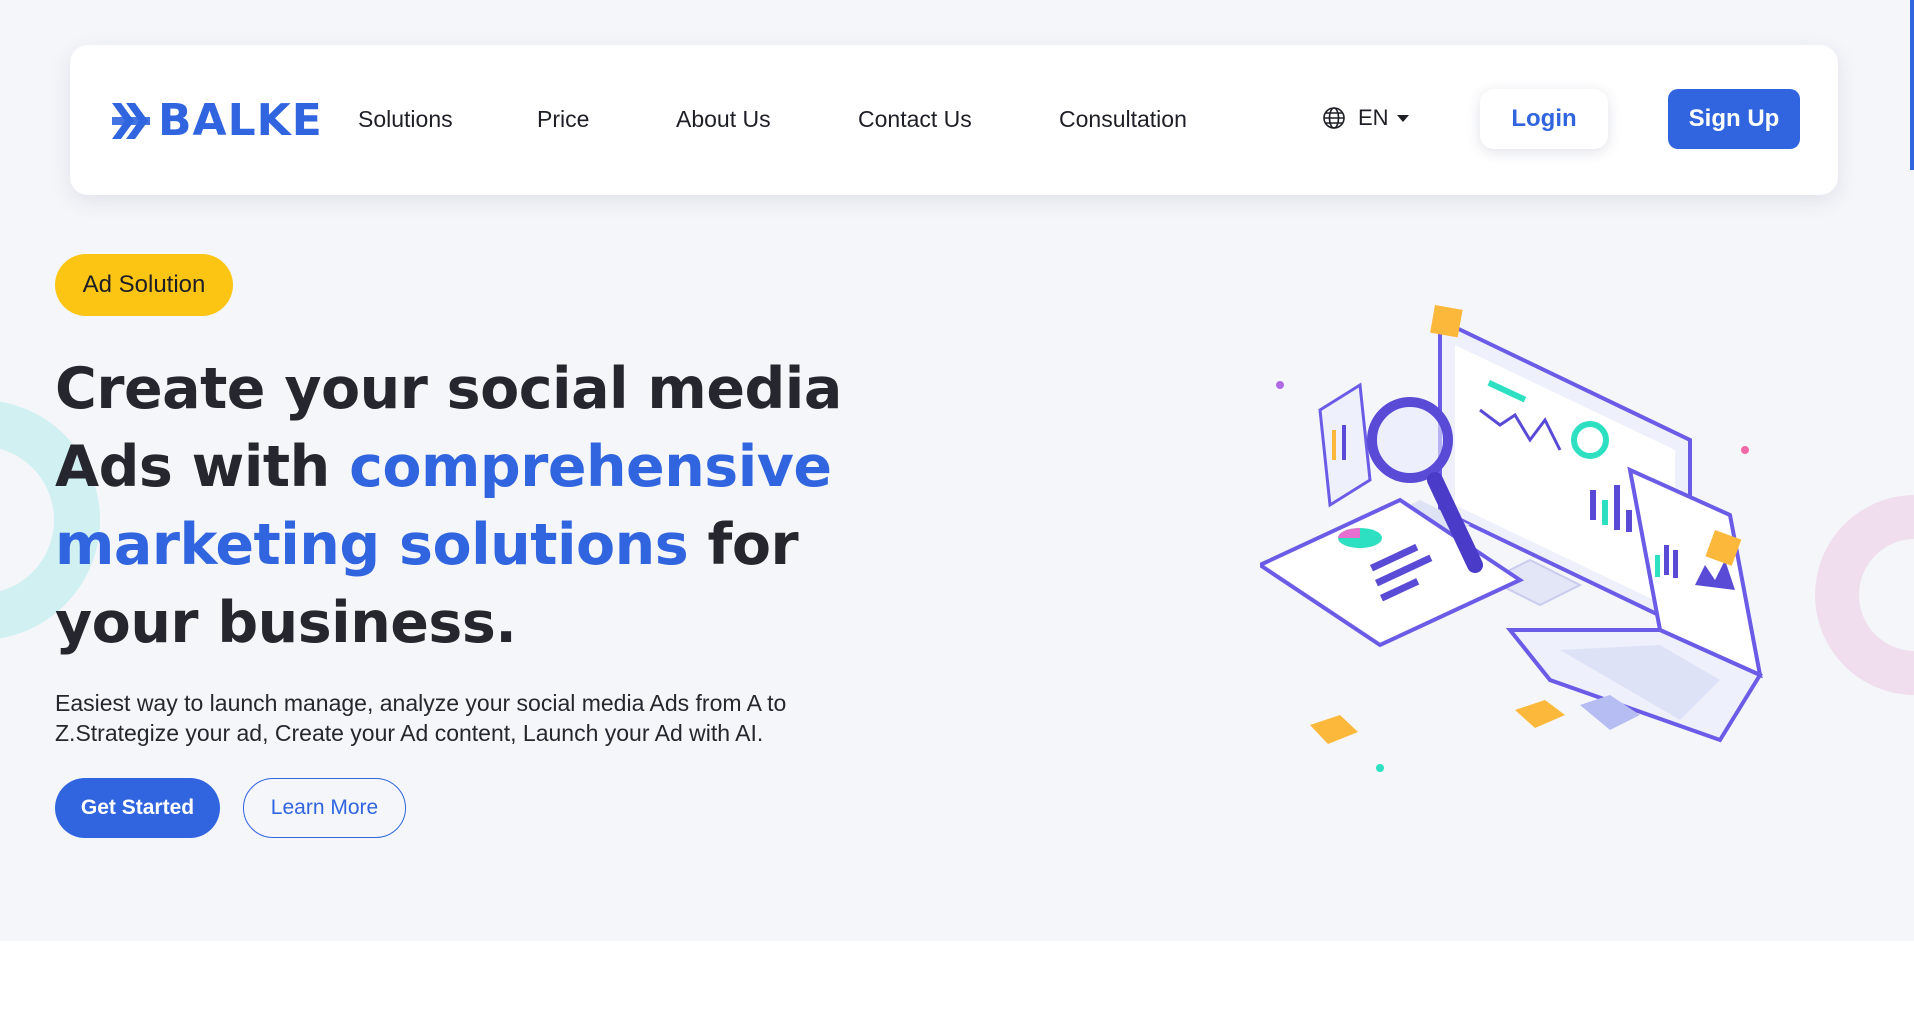 The height and width of the screenshot is (1014, 1914). Describe the element at coordinates (1373, 117) in the screenshot. I see `language-label: EN` at that location.